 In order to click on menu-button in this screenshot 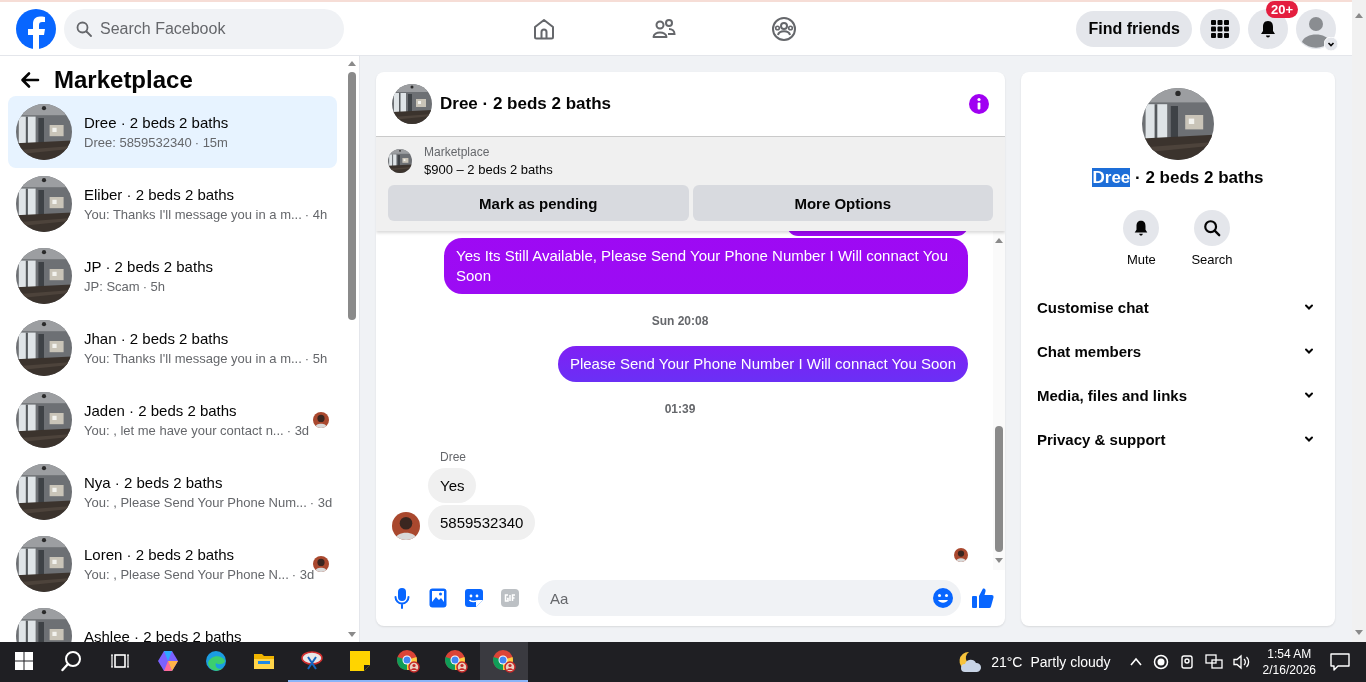, I will do `click(1220, 28)`.